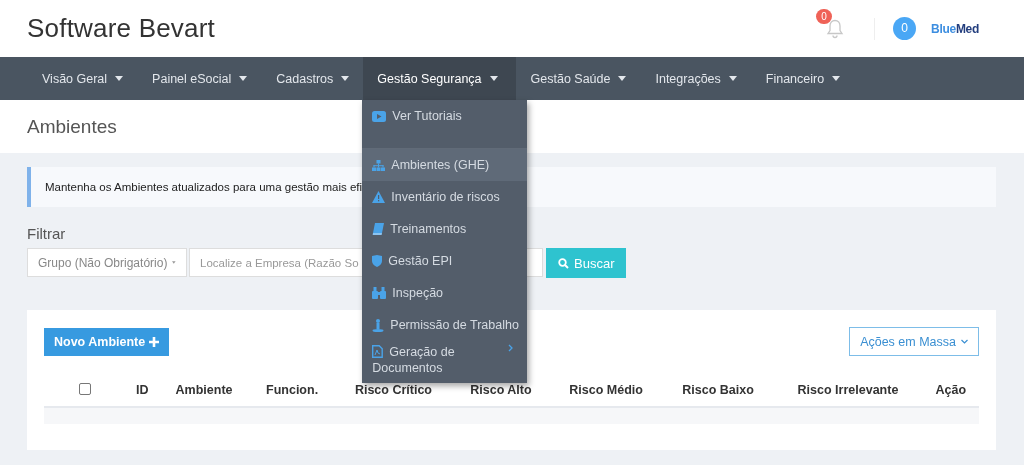 Image resolution: width=1024 pixels, height=465 pixels. What do you see at coordinates (312, 78) in the screenshot?
I see `nav-item: Cadastros` at bounding box center [312, 78].